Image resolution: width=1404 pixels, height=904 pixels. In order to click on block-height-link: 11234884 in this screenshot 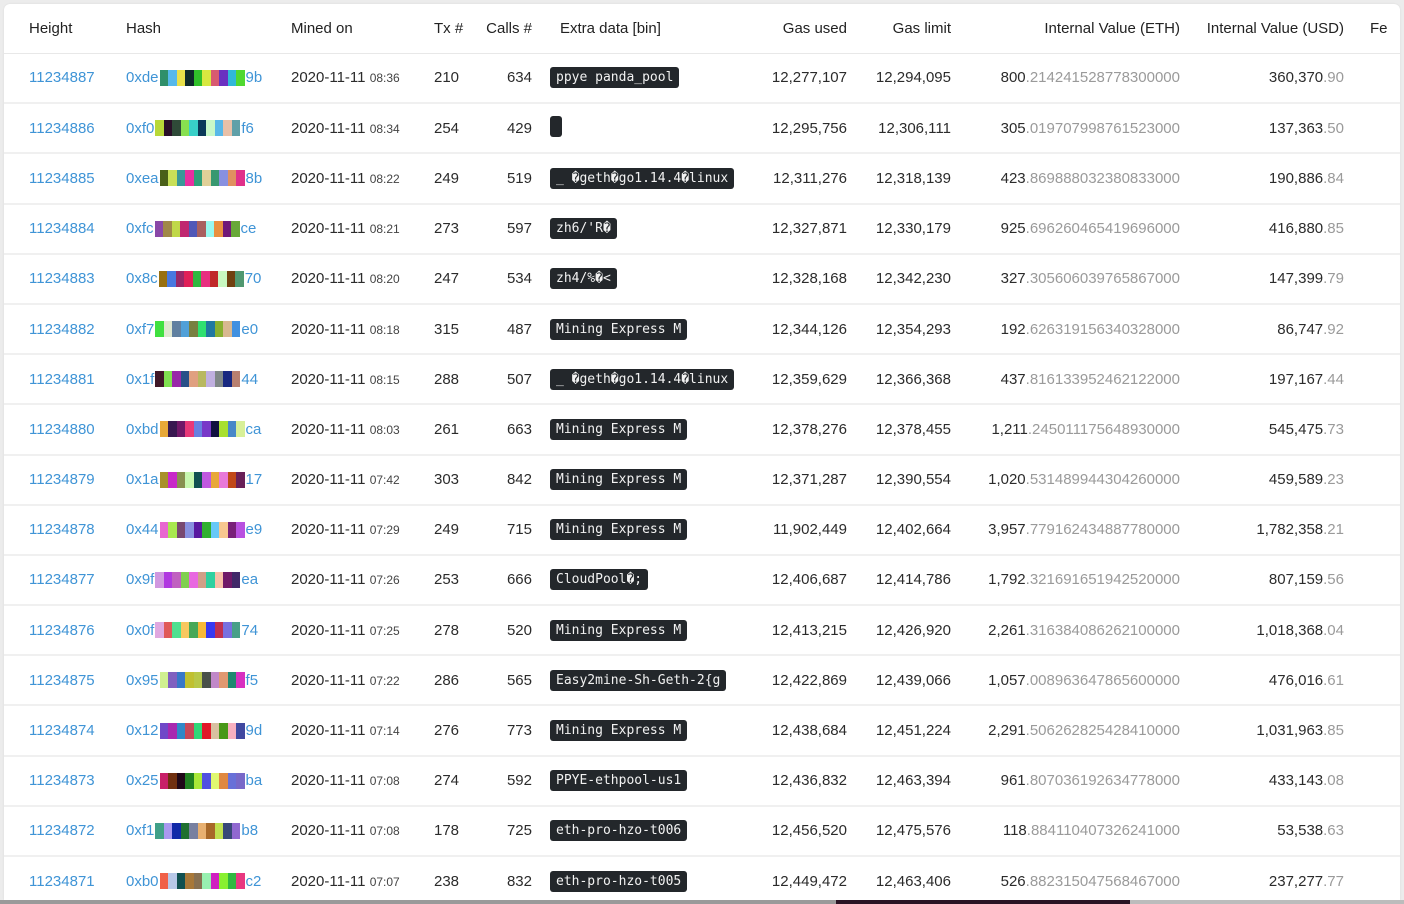, I will do `click(62, 228)`.